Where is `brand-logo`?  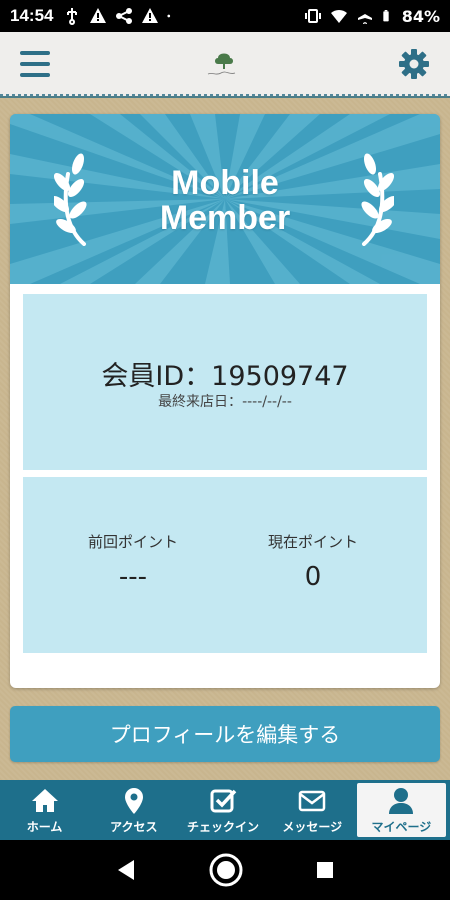 brand-logo is located at coordinates (224, 64).